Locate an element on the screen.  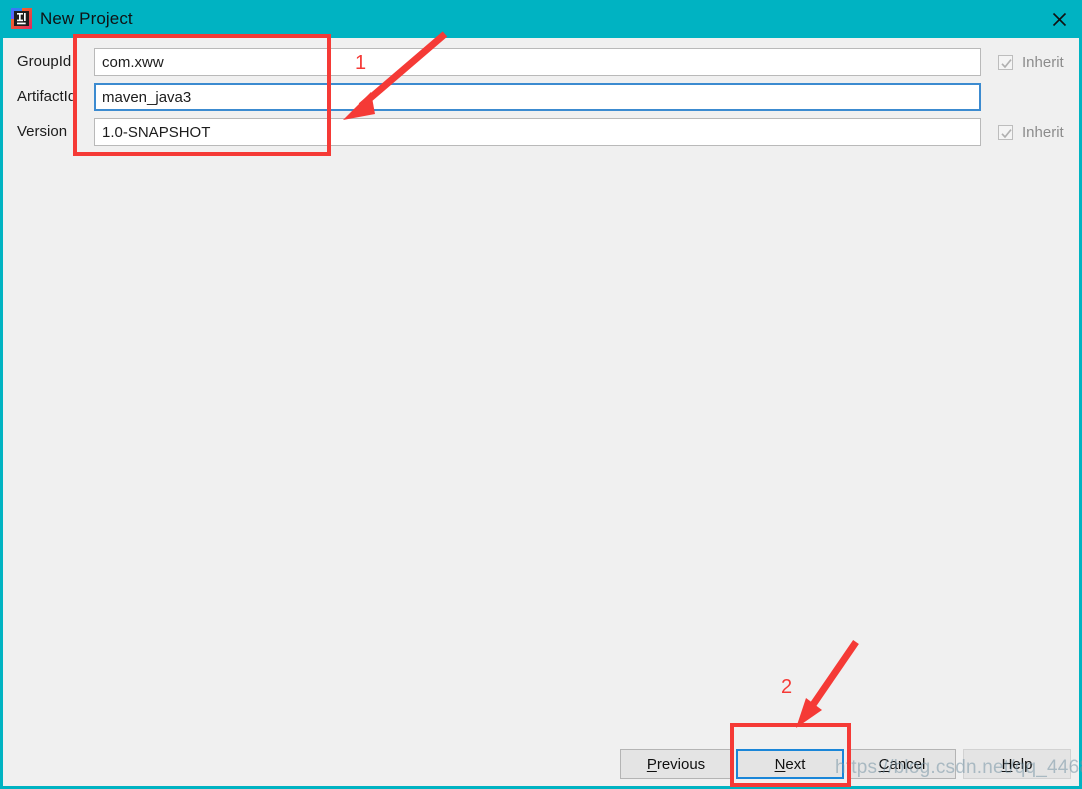
next-button: Next is located at coordinates (790, 764).